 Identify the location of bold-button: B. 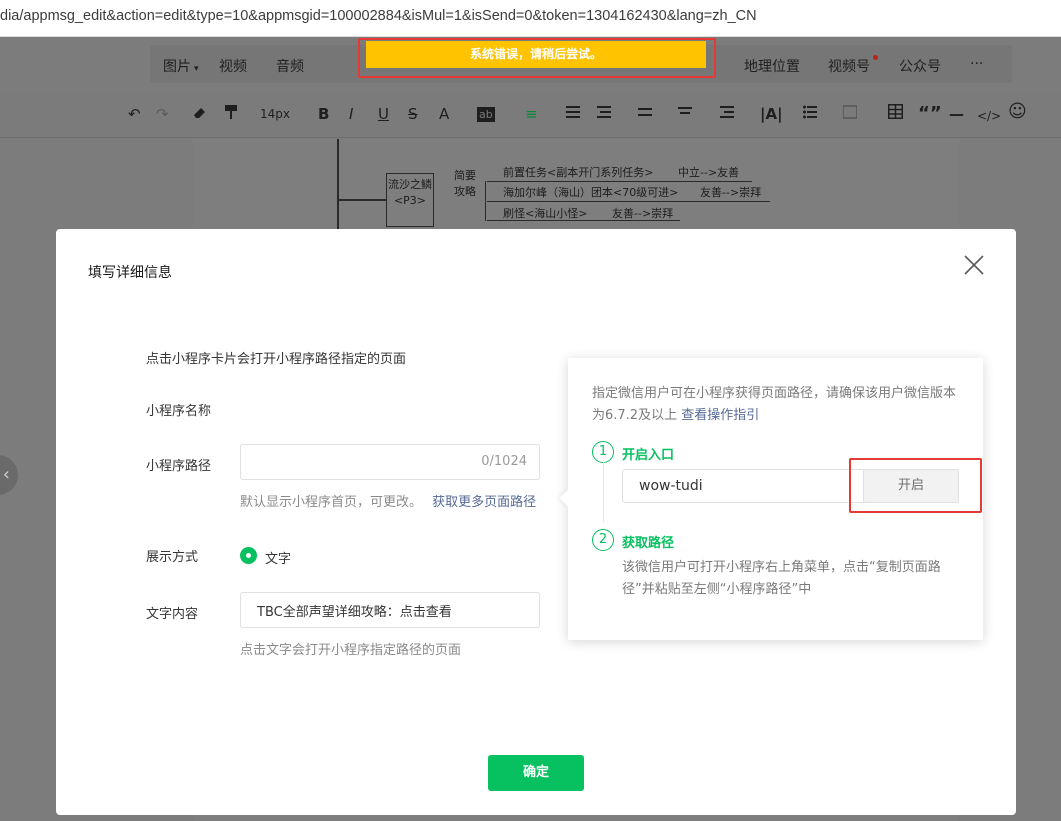
(323, 114).